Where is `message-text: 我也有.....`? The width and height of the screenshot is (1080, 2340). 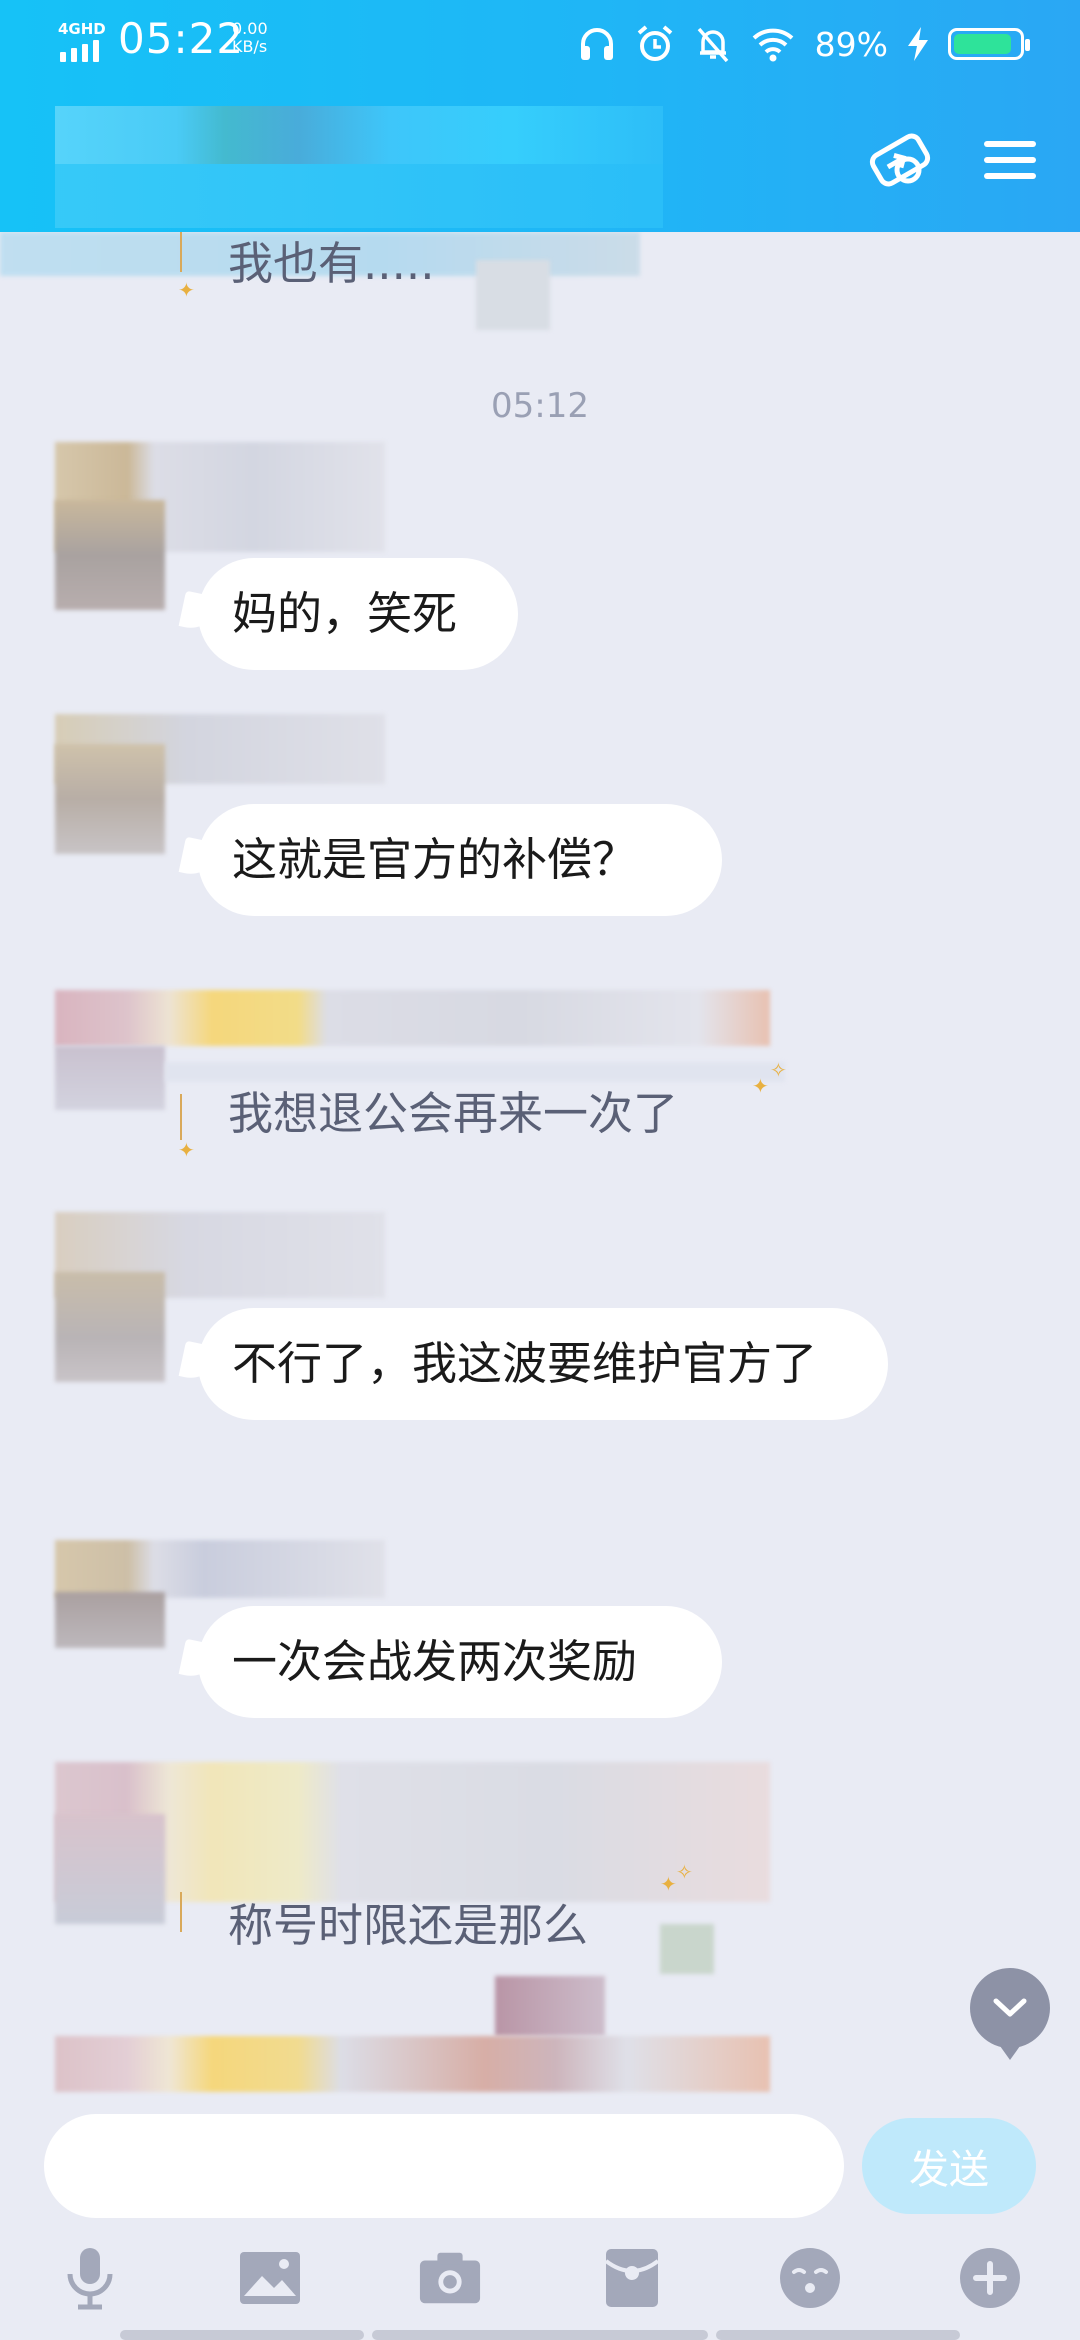 message-text: 我也有..... is located at coordinates (331, 263).